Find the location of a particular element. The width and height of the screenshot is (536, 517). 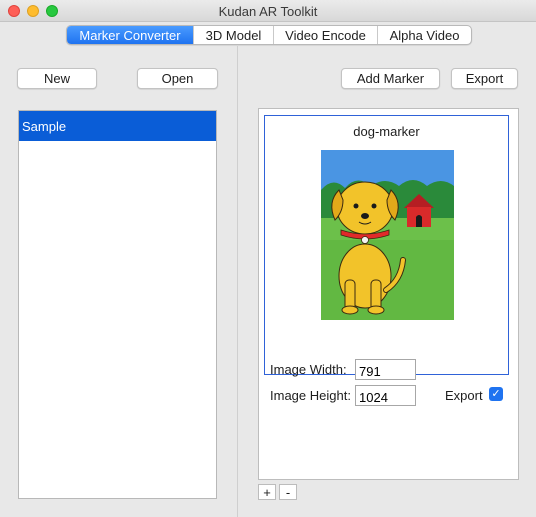

export-checkbox: ✓ is located at coordinates (496, 394).